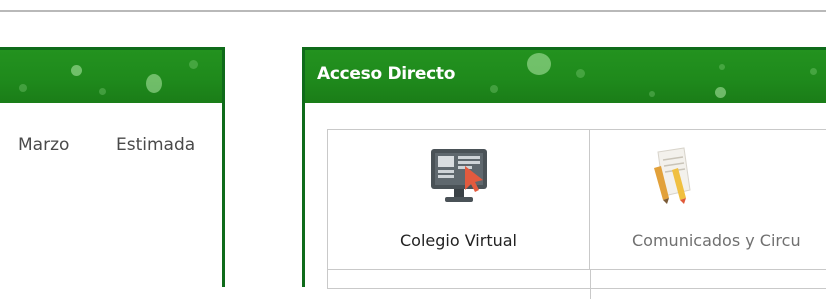 The width and height of the screenshot is (826, 299). I want to click on column-header-estimada: Estimada, so click(156, 145).